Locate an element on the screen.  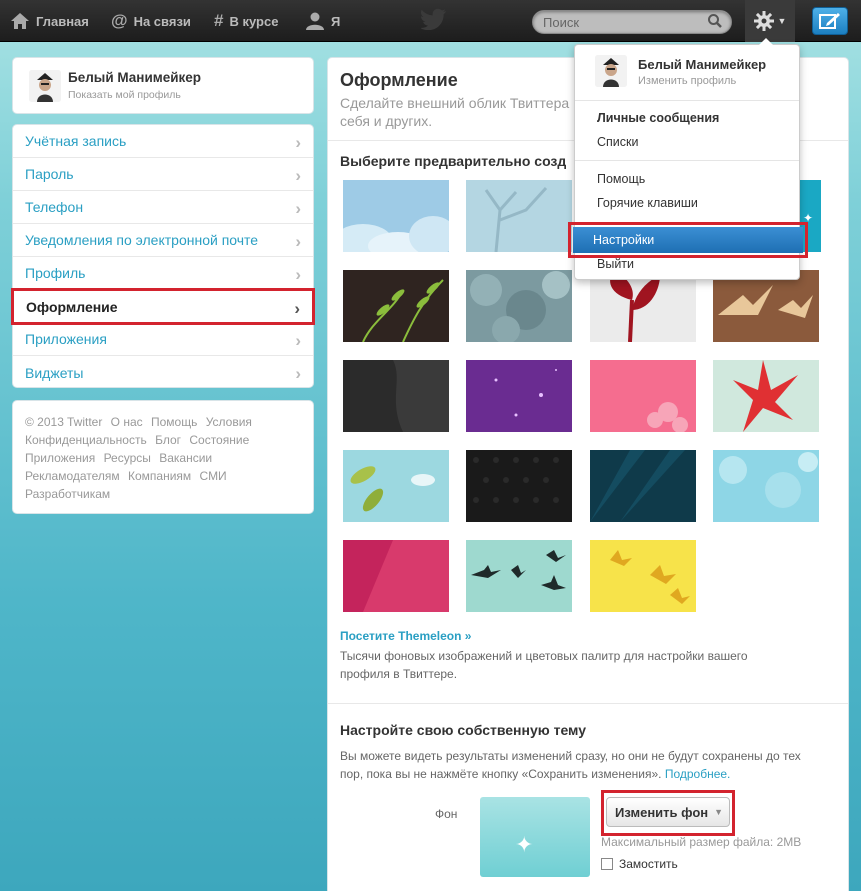
menu-item-label: Пароль is located at coordinates (49, 174).